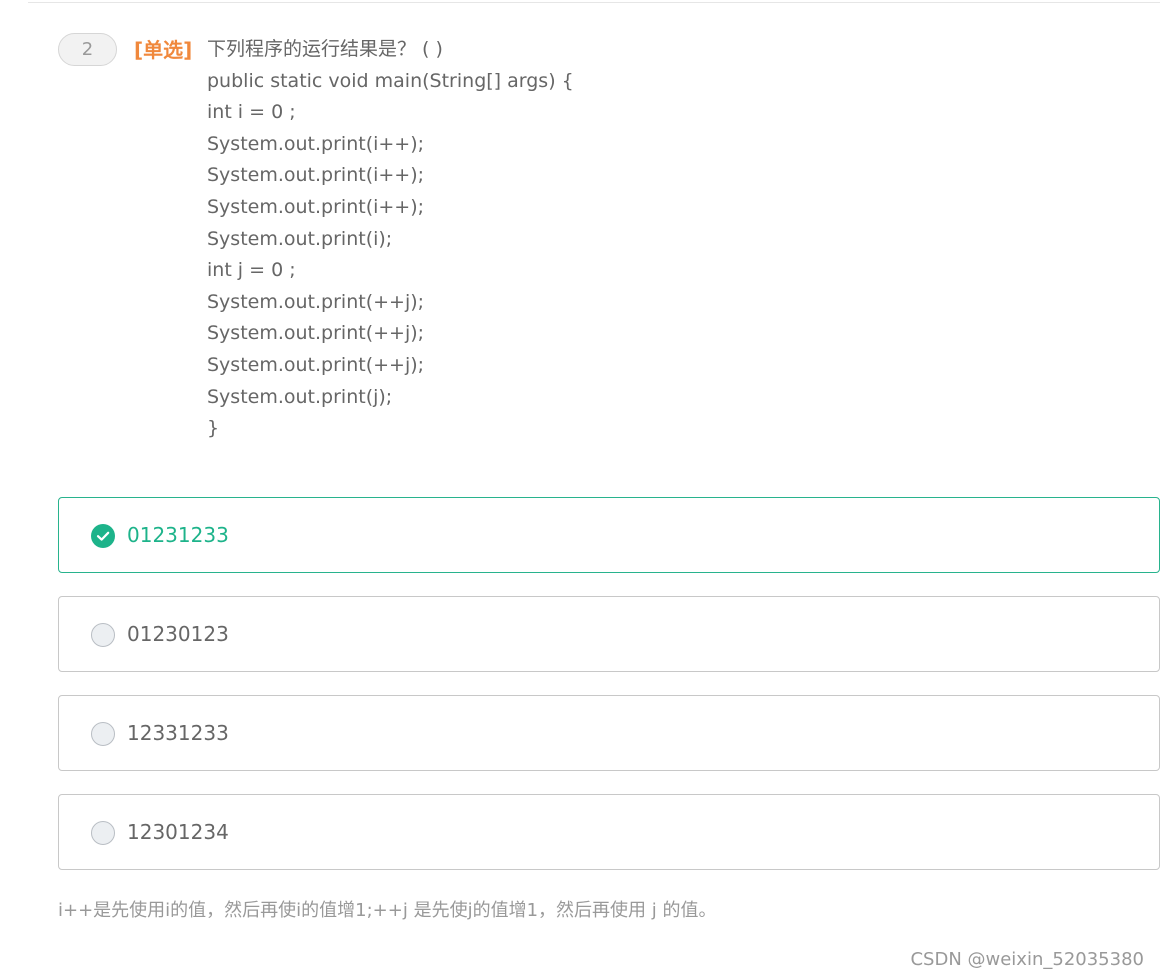 This screenshot has width=1160, height=979. I want to click on question-stem: 下列程序的运行结果是？ ( ), so click(325, 49).